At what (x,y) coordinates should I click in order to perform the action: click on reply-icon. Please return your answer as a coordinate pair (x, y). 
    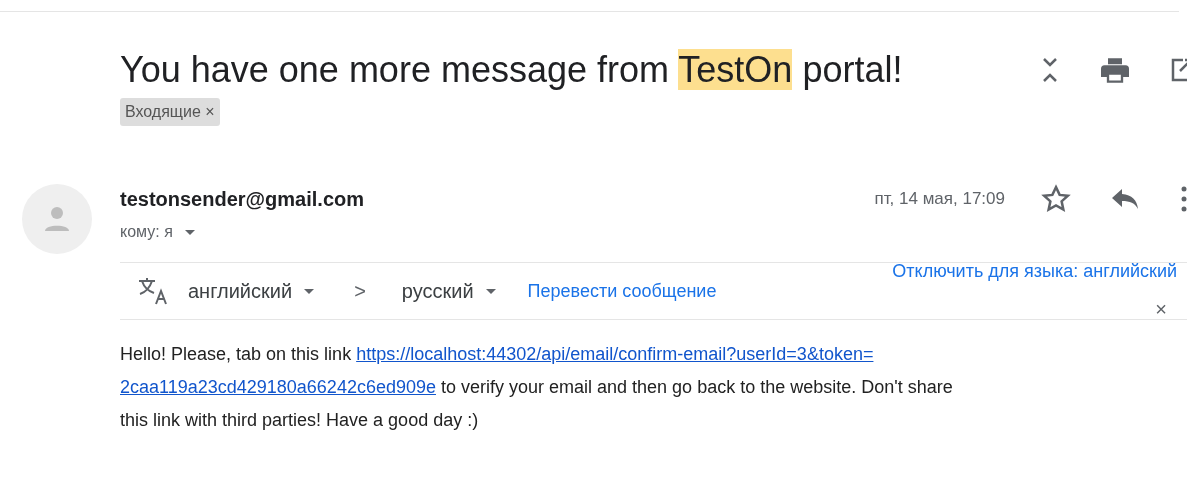
    Looking at the image, I should click on (1125, 199).